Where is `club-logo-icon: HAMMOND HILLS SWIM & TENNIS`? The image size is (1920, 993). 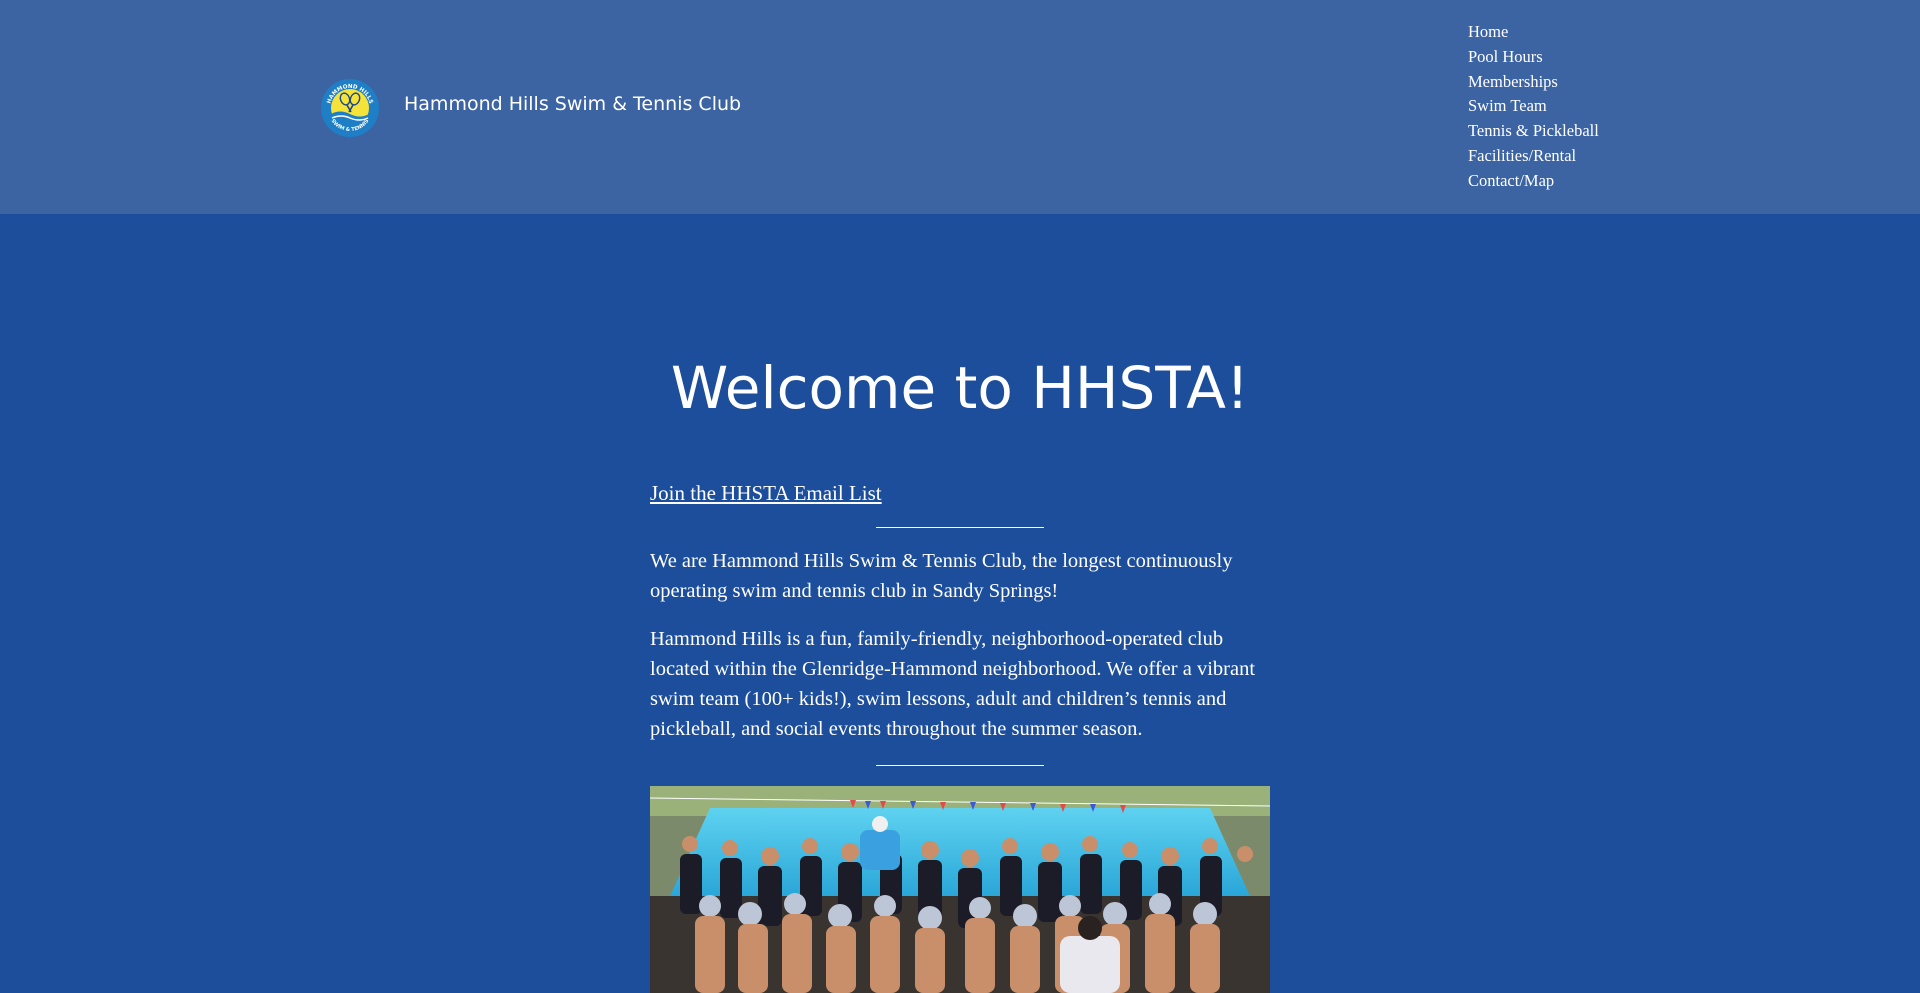
club-logo-icon: HAMMOND HILLS SWIM & TENNIS is located at coordinates (350, 108).